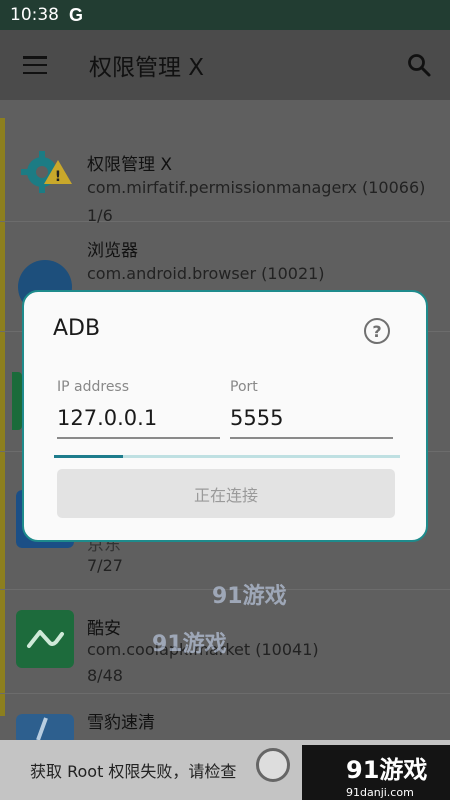  Describe the element at coordinates (89, 456) in the screenshot. I see `progress-fill` at that location.